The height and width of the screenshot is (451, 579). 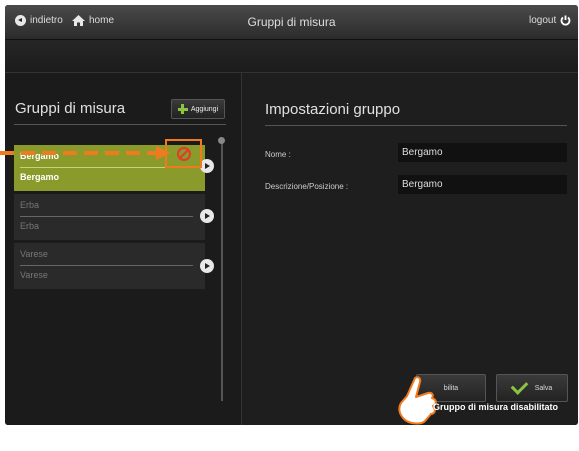 What do you see at coordinates (496, 407) in the screenshot?
I see `status-message: Gruppo di misura disabilitato` at bounding box center [496, 407].